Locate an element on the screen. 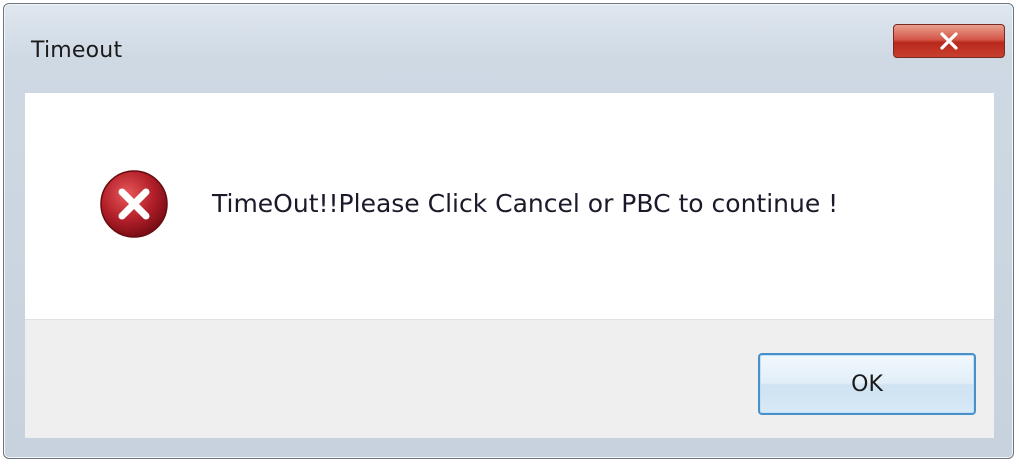 The image size is (1019, 464). close-button is located at coordinates (949, 41).